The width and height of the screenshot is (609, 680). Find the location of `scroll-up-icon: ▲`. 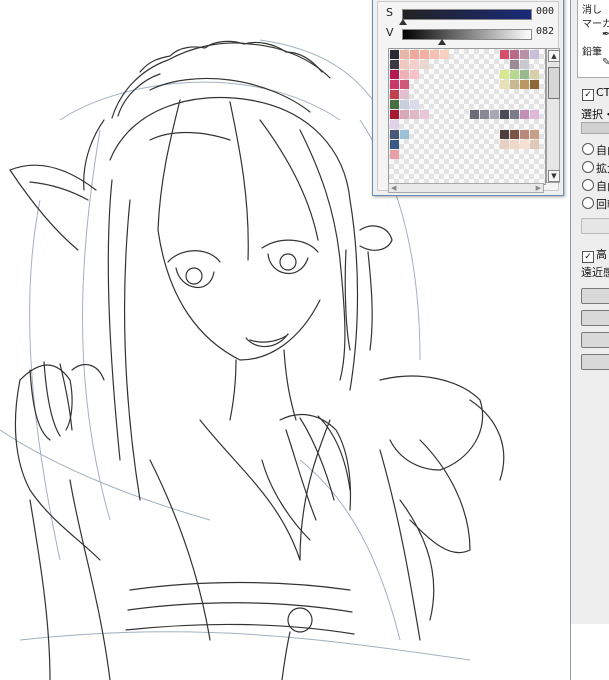

scroll-up-icon: ▲ is located at coordinates (554, 56).